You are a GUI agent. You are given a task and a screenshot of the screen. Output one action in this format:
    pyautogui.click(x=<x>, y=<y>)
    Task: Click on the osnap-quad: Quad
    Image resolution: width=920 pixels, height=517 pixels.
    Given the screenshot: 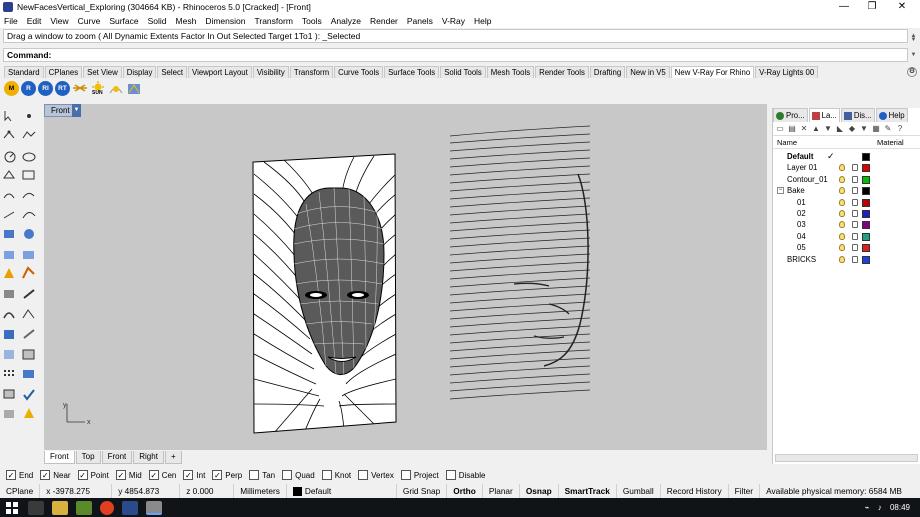 What is the action you would take?
    pyautogui.click(x=298, y=475)
    